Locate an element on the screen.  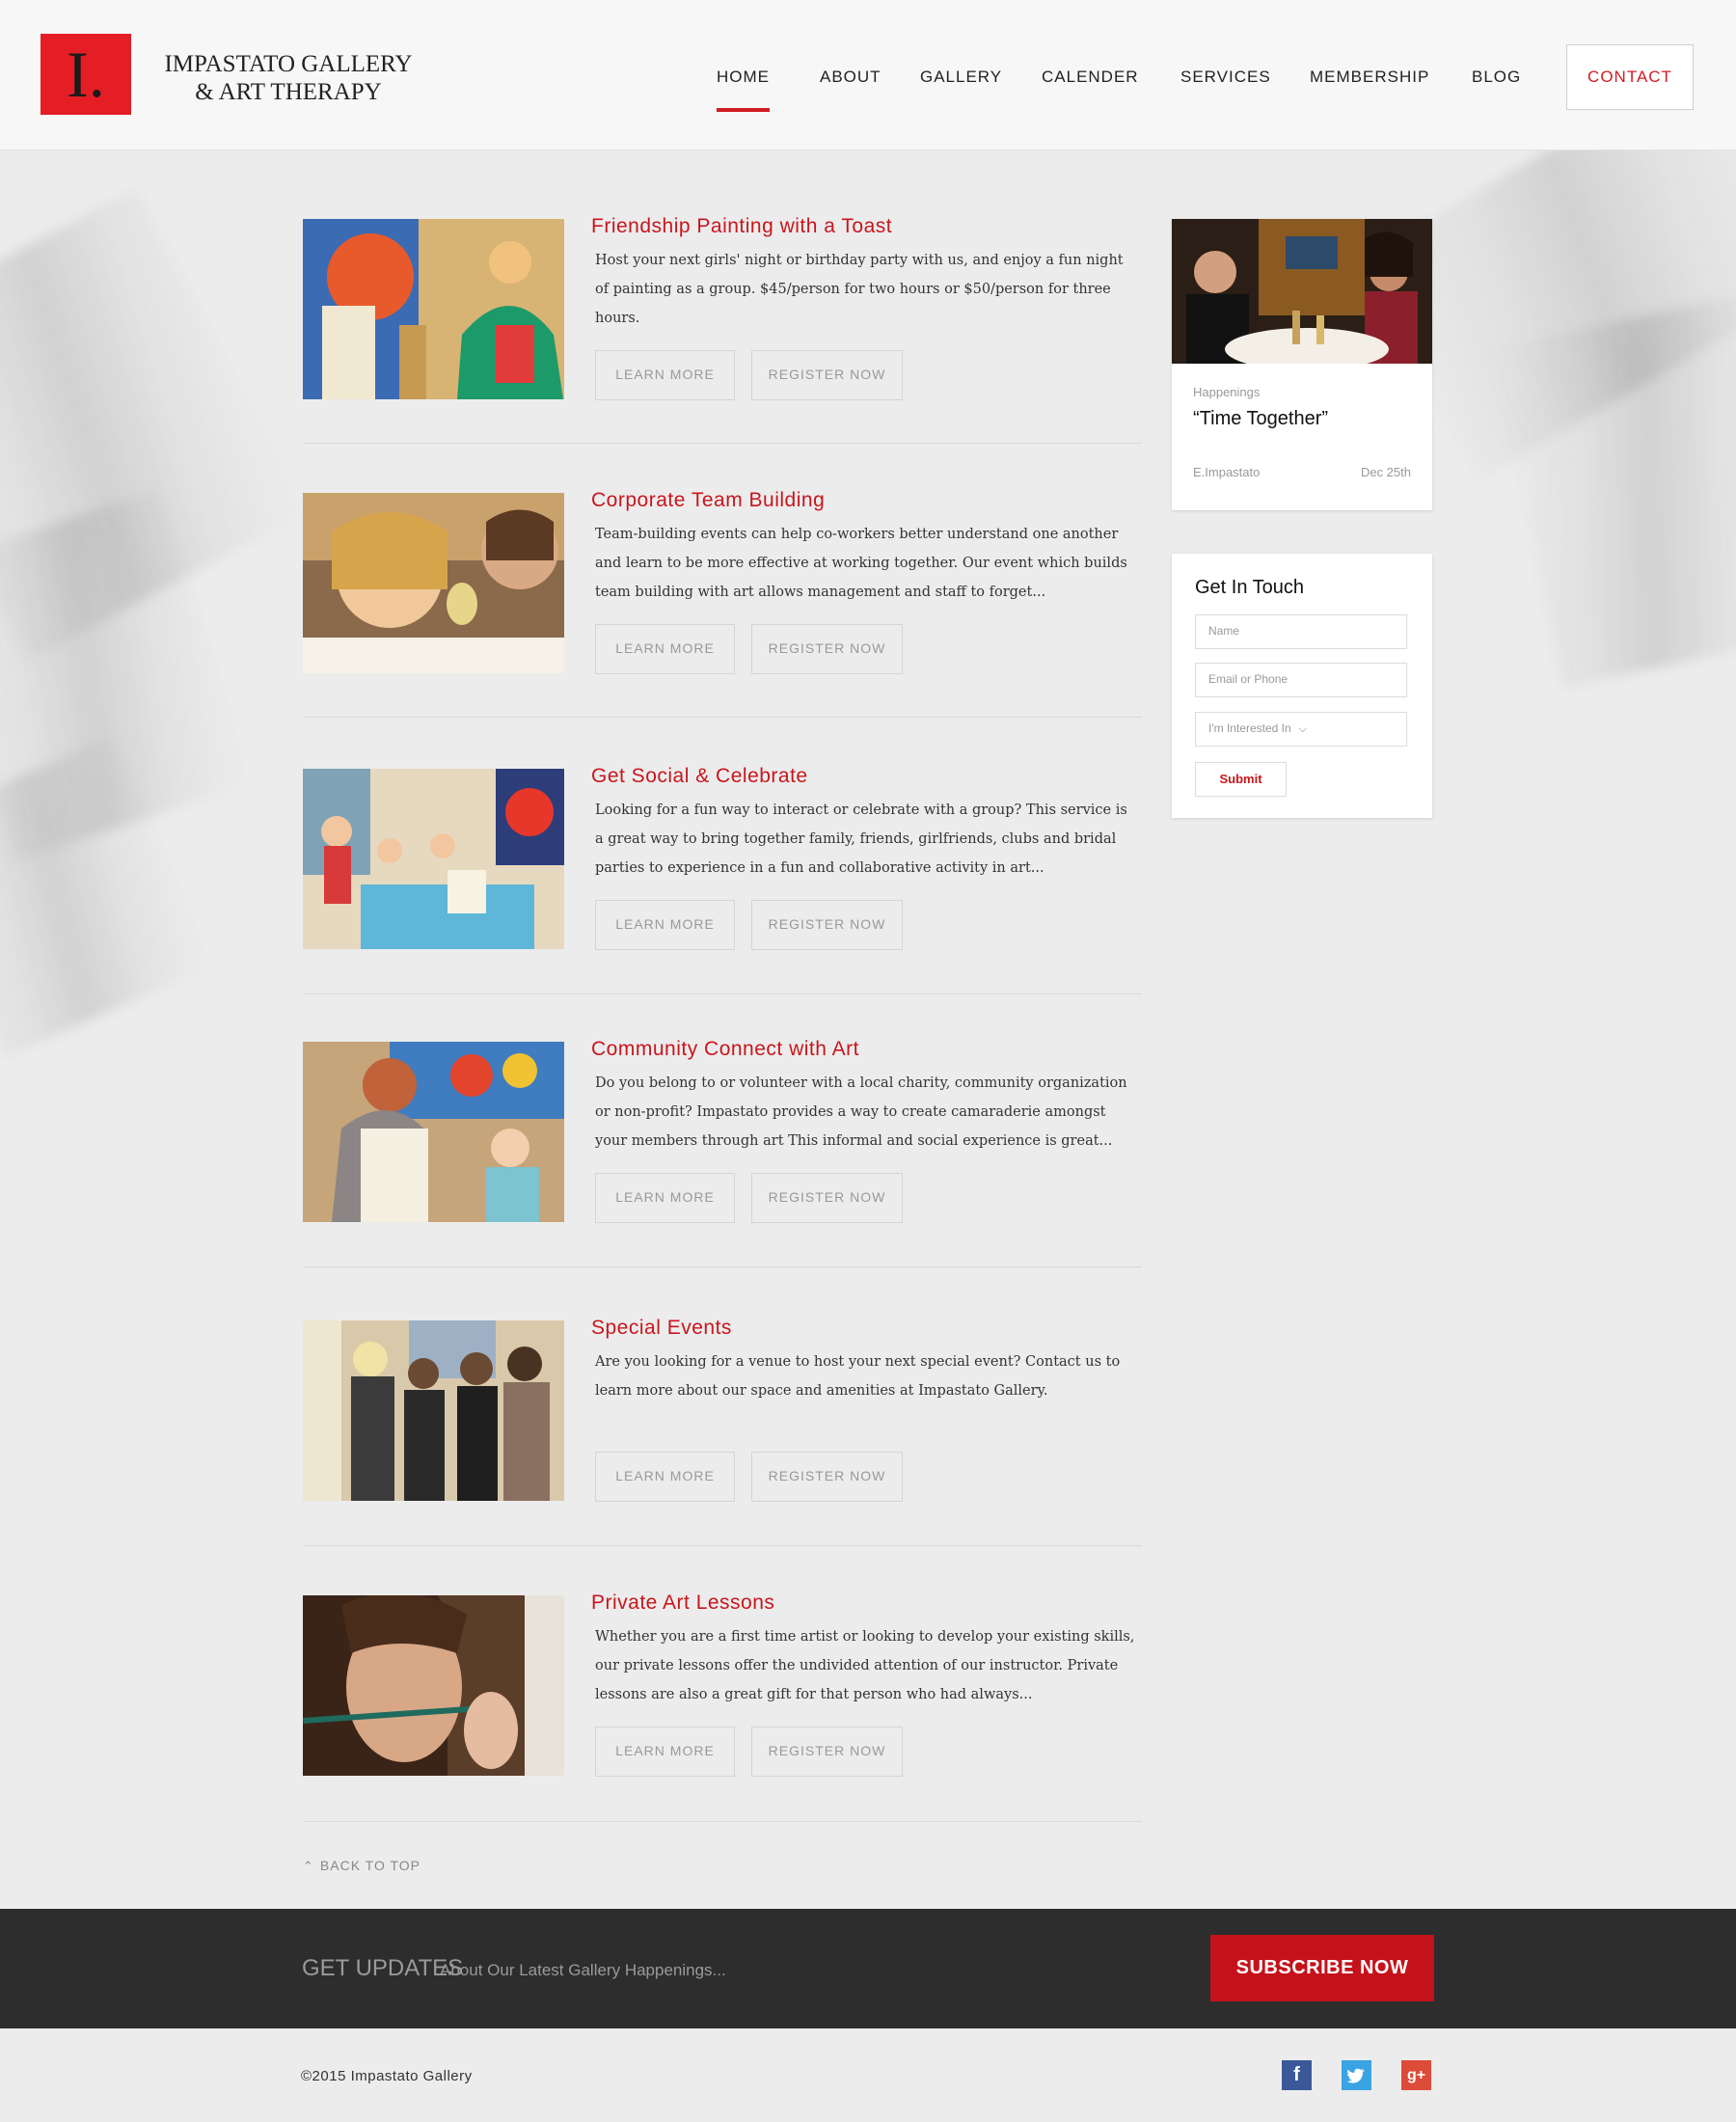
back-to-top-link: ⌃ BACK TO TOP is located at coordinates (361, 1866).